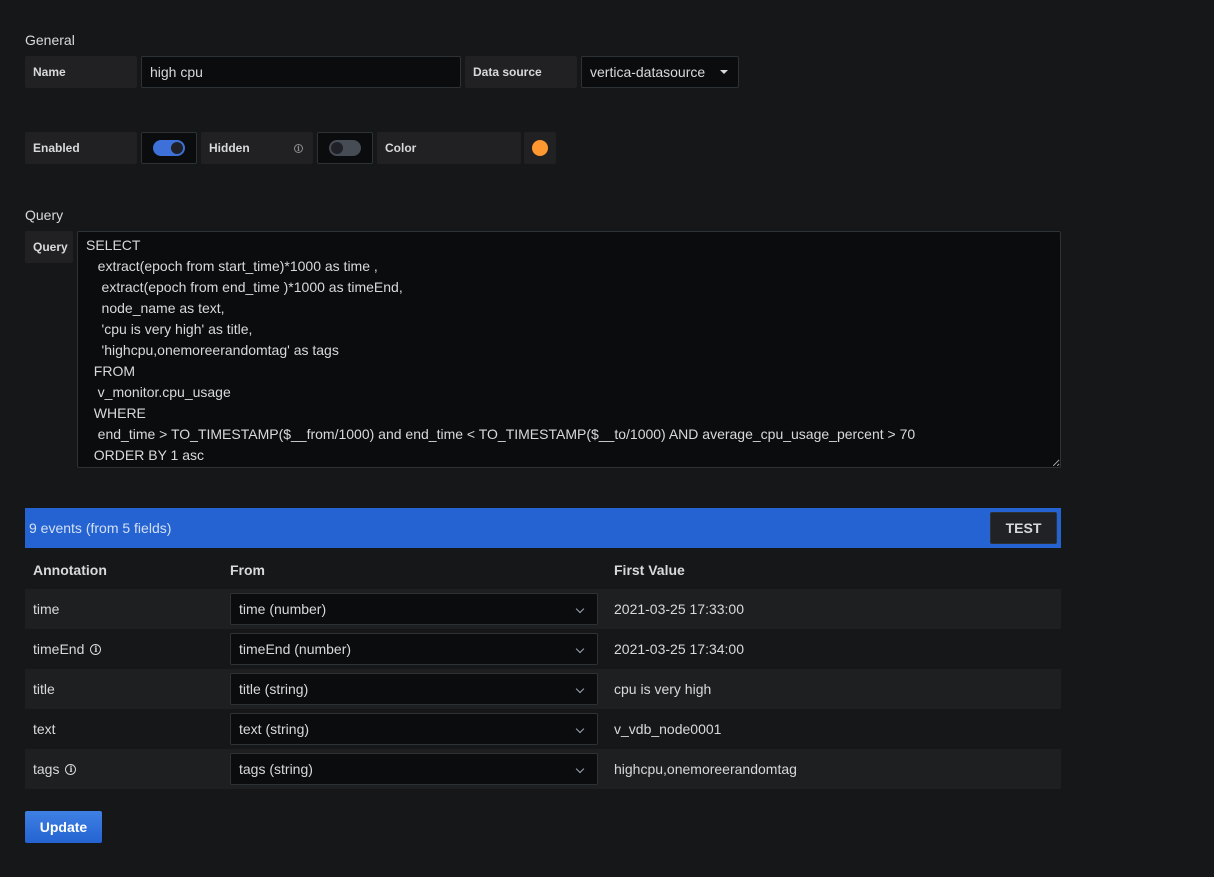 This screenshot has width=1214, height=877. Describe the element at coordinates (521, 72) in the screenshot. I see `datasource-label: Data source` at that location.